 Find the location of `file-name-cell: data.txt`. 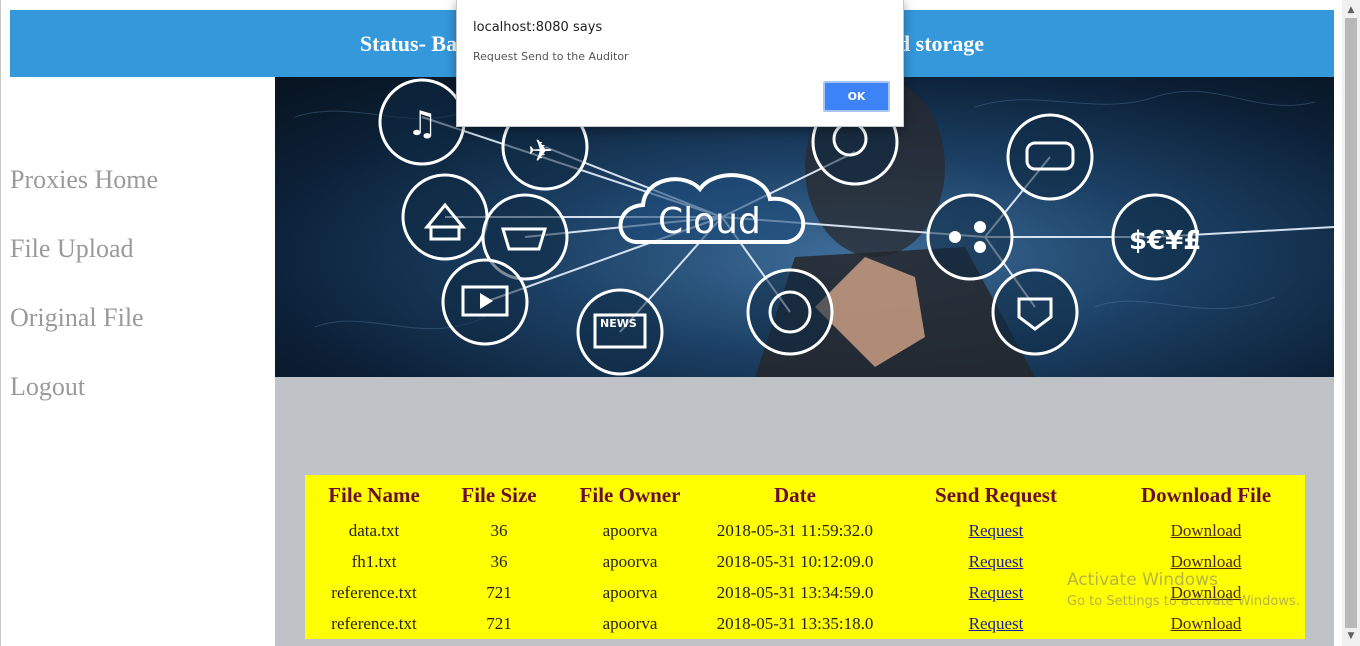

file-name-cell: data.txt is located at coordinates (374, 530).